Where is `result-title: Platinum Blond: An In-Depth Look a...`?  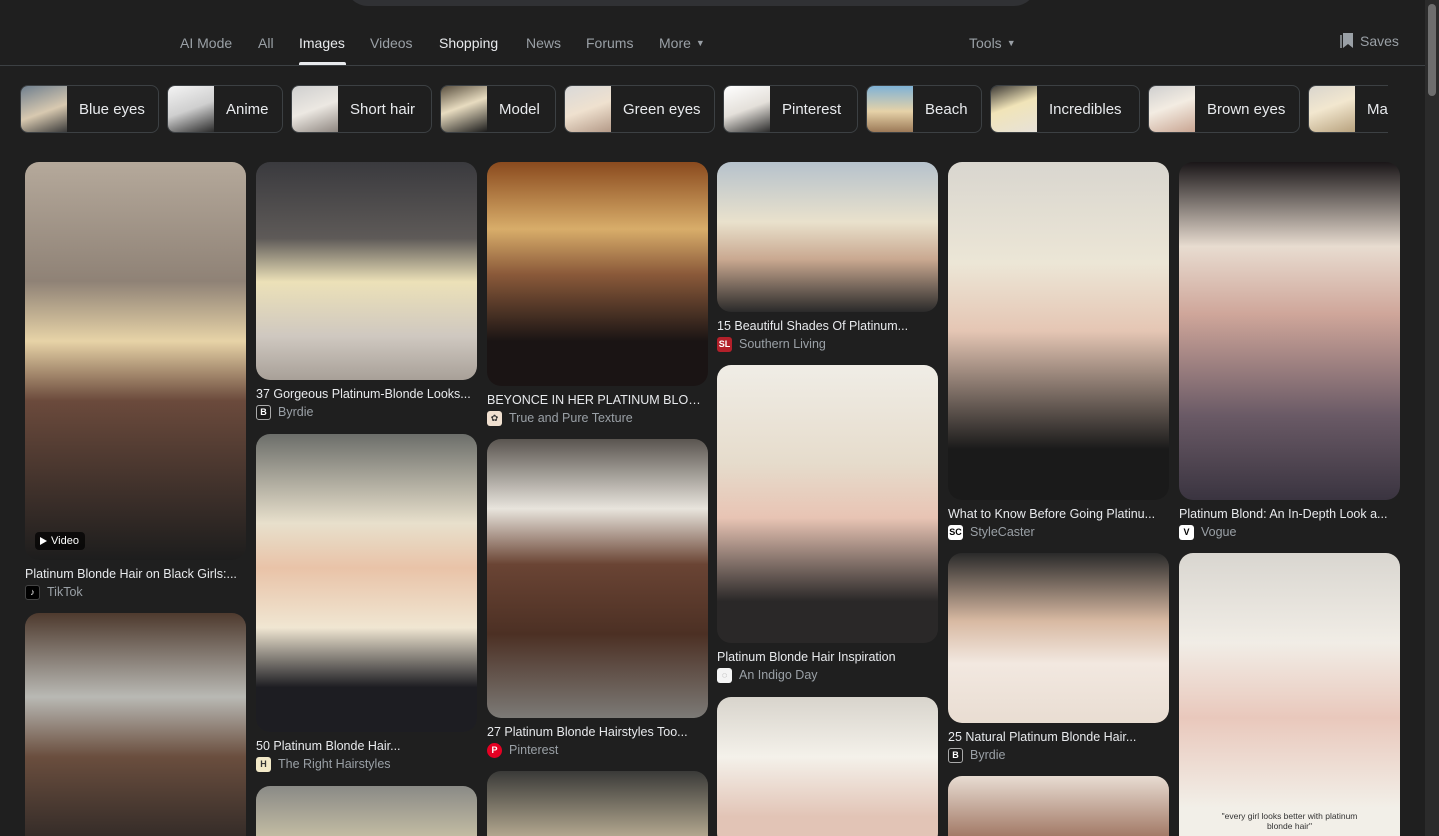
result-title: Platinum Blond: An In-Depth Look a... is located at coordinates (1289, 514).